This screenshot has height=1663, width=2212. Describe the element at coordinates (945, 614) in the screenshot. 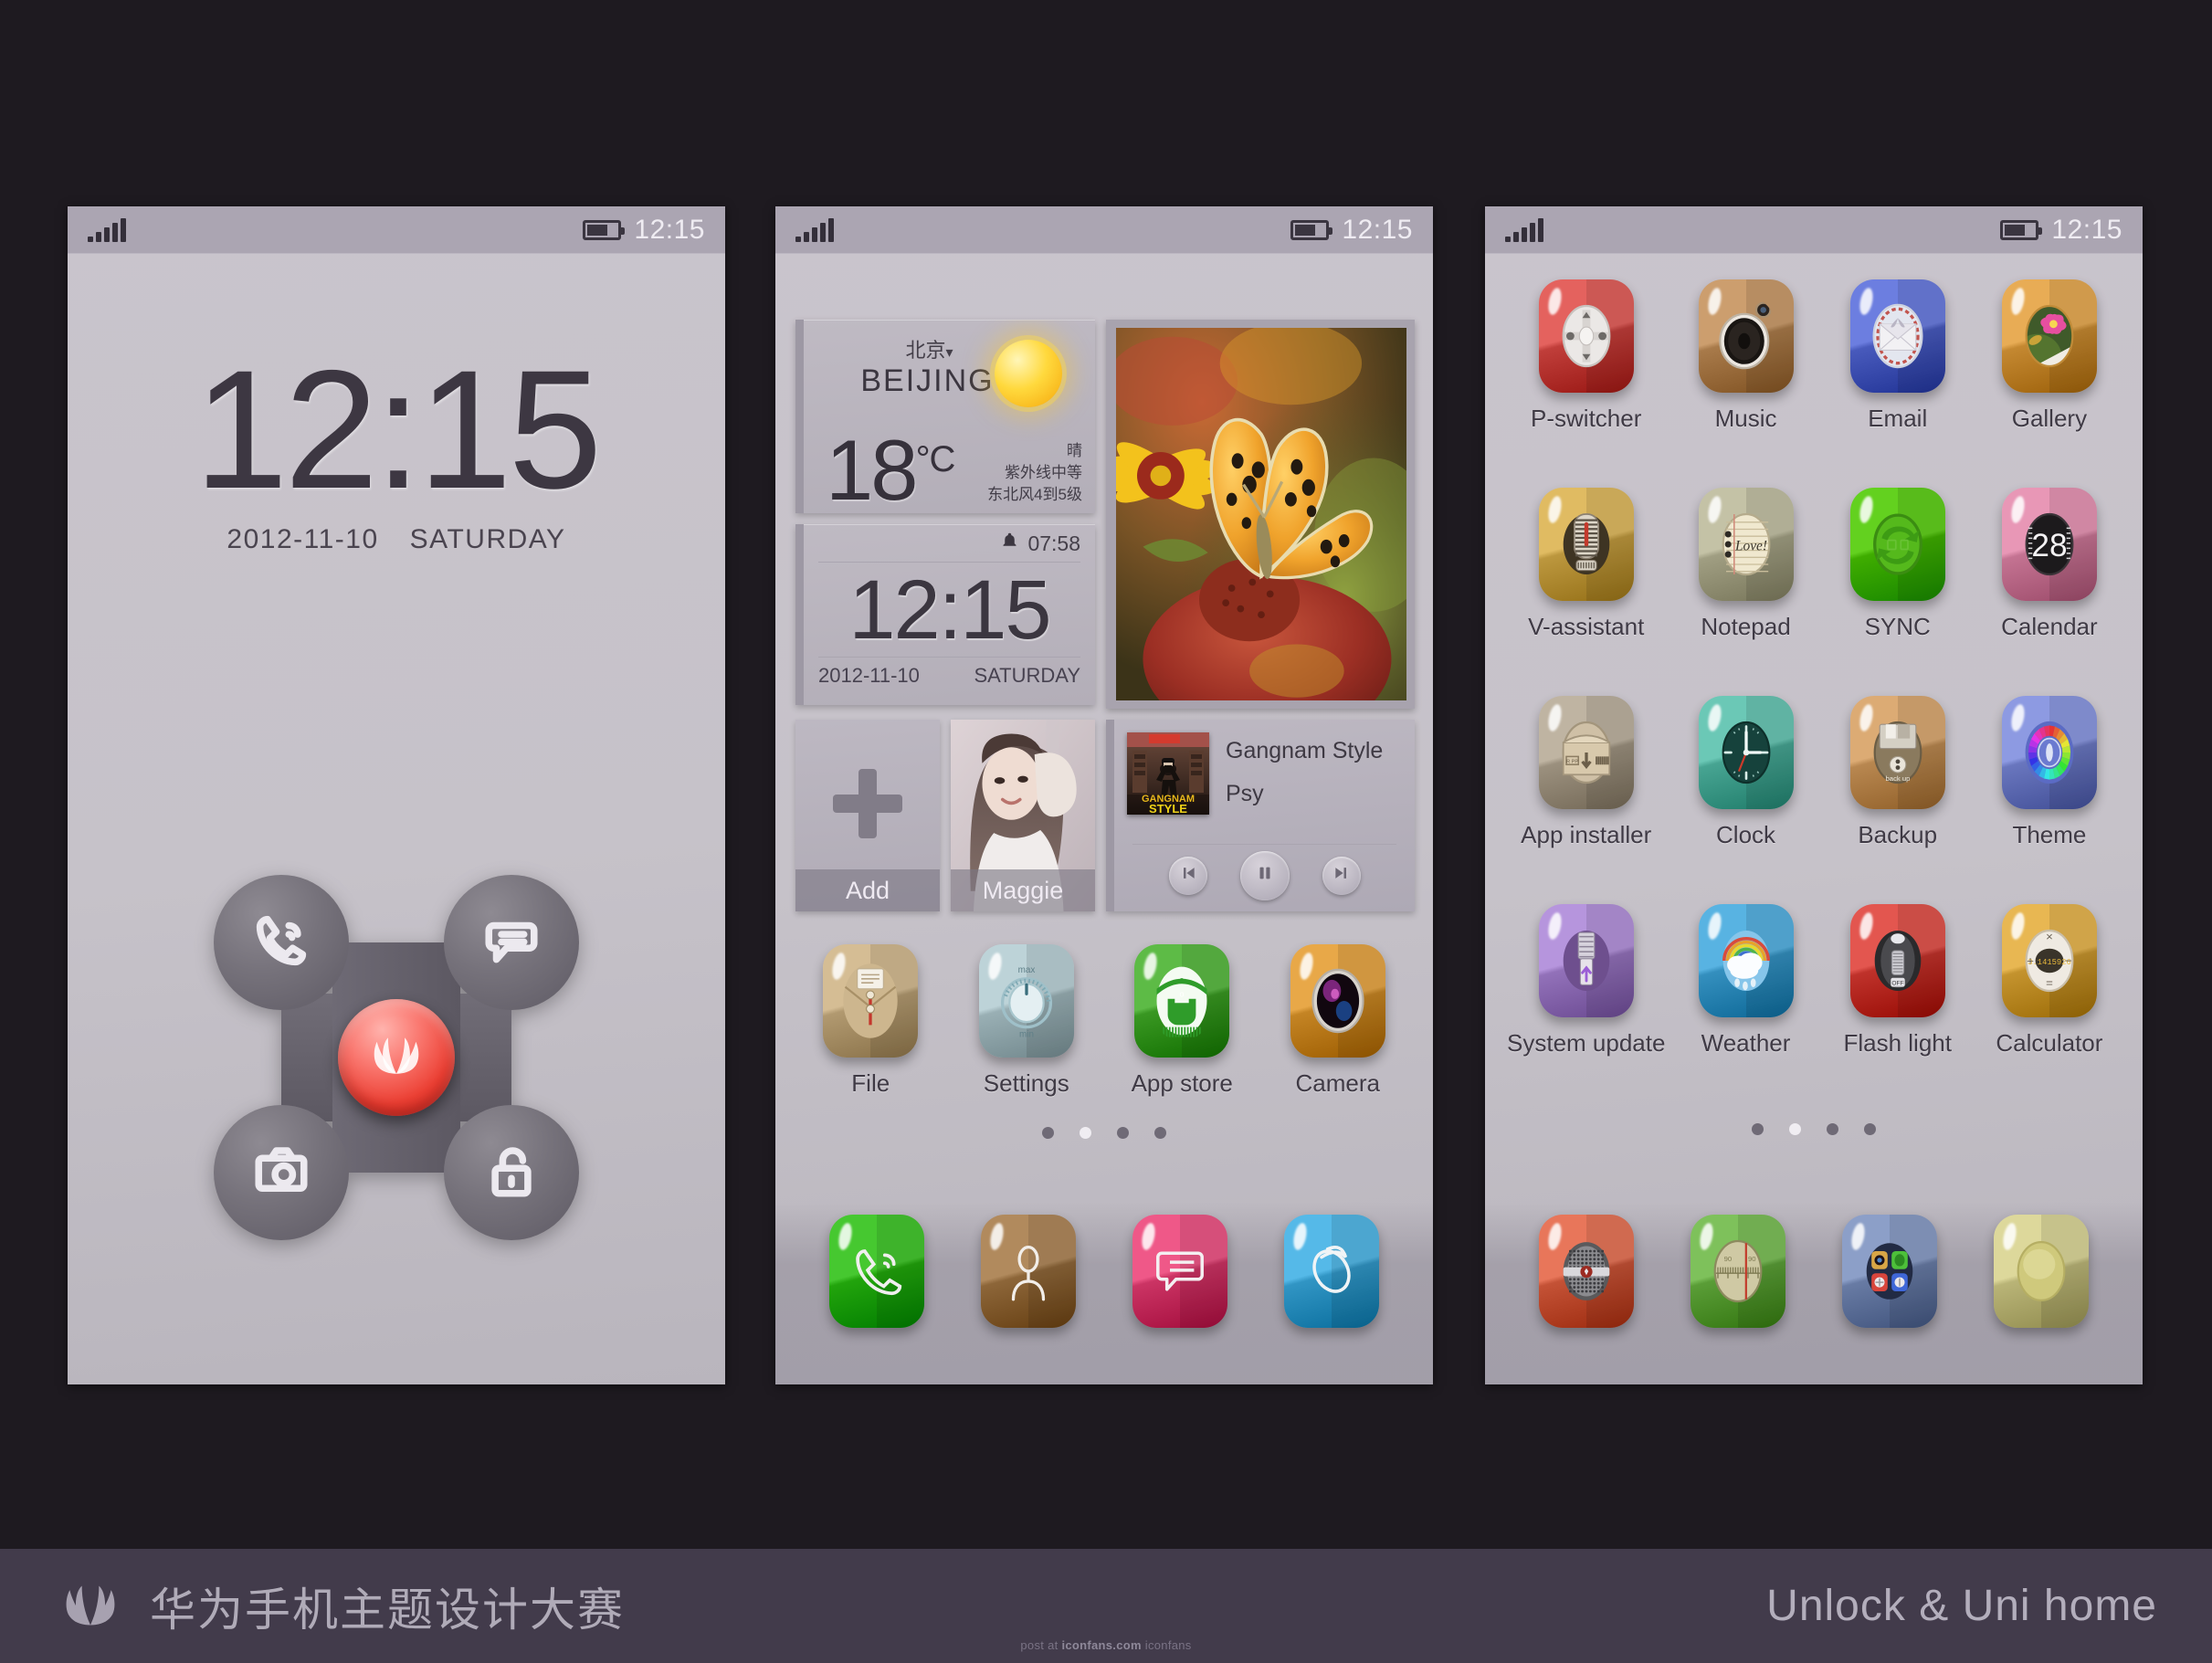

I see `clock-widget: 07:58 12:15 2012-11-10 SATURDAY` at that location.